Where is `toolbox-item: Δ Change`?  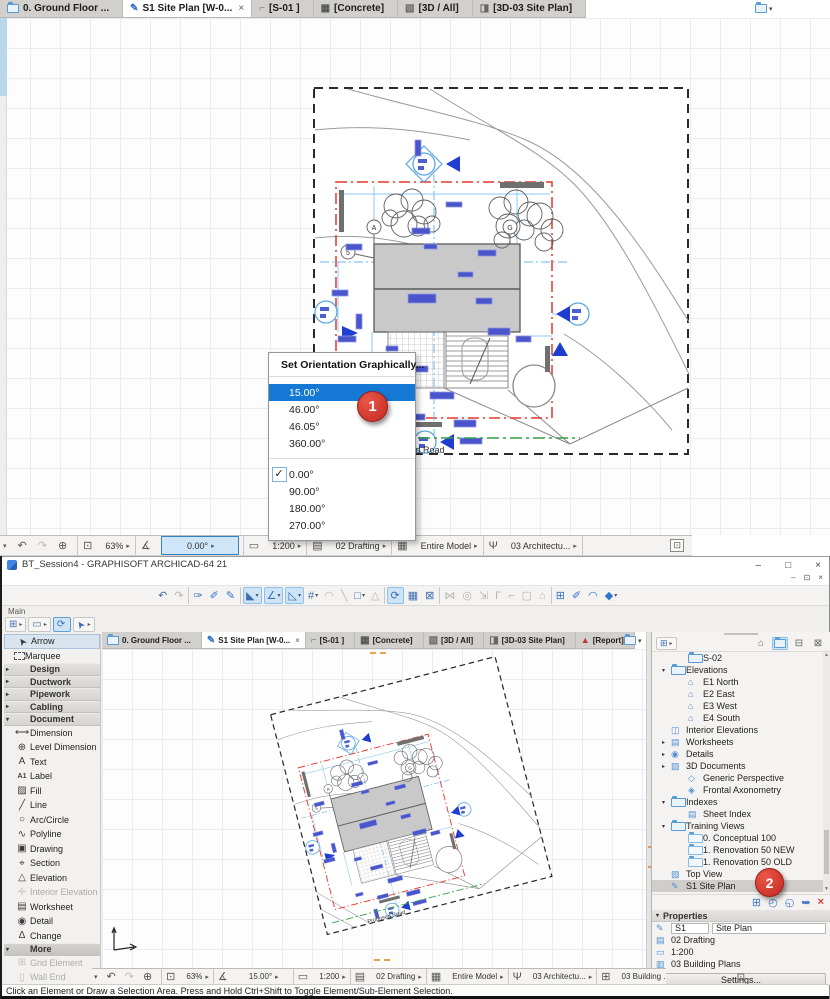 toolbox-item: Δ Change is located at coordinates (52, 936).